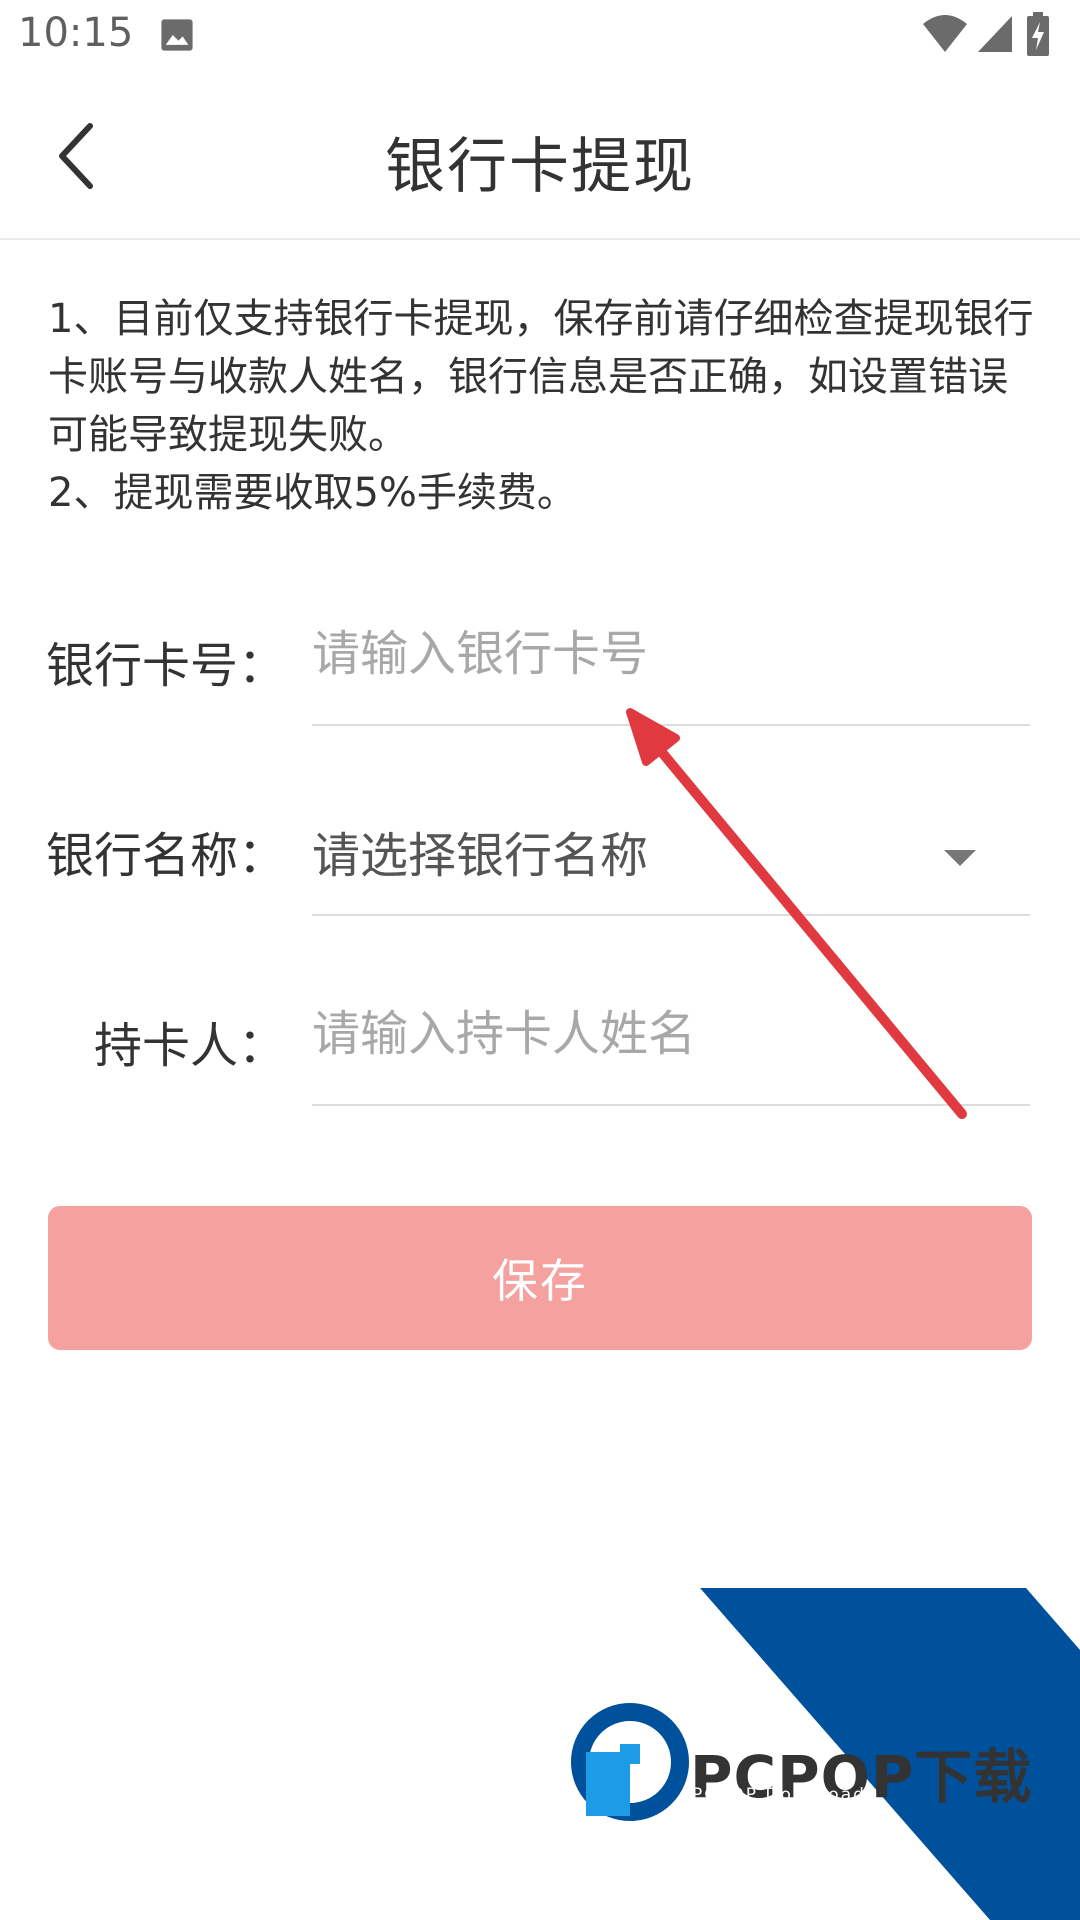  I want to click on card-number-field, so click(671, 651).